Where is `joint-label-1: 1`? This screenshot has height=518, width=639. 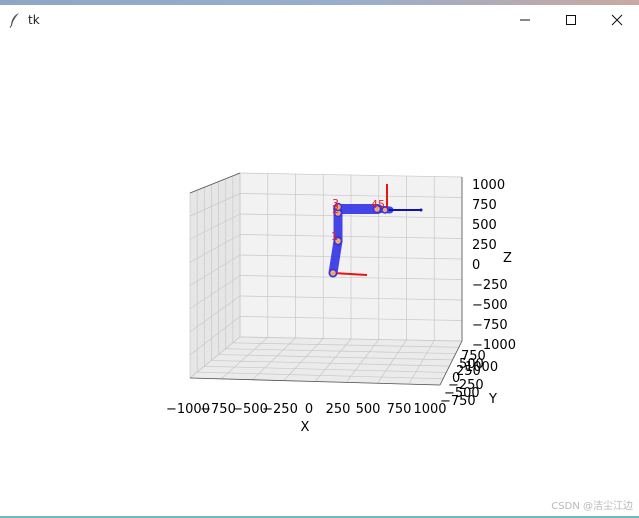 joint-label-1: 1 is located at coordinates (334, 236).